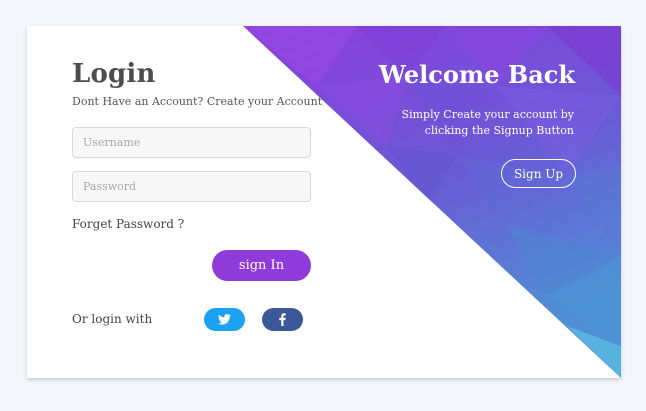 This screenshot has width=646, height=411. I want to click on page-title: Login, so click(114, 74).